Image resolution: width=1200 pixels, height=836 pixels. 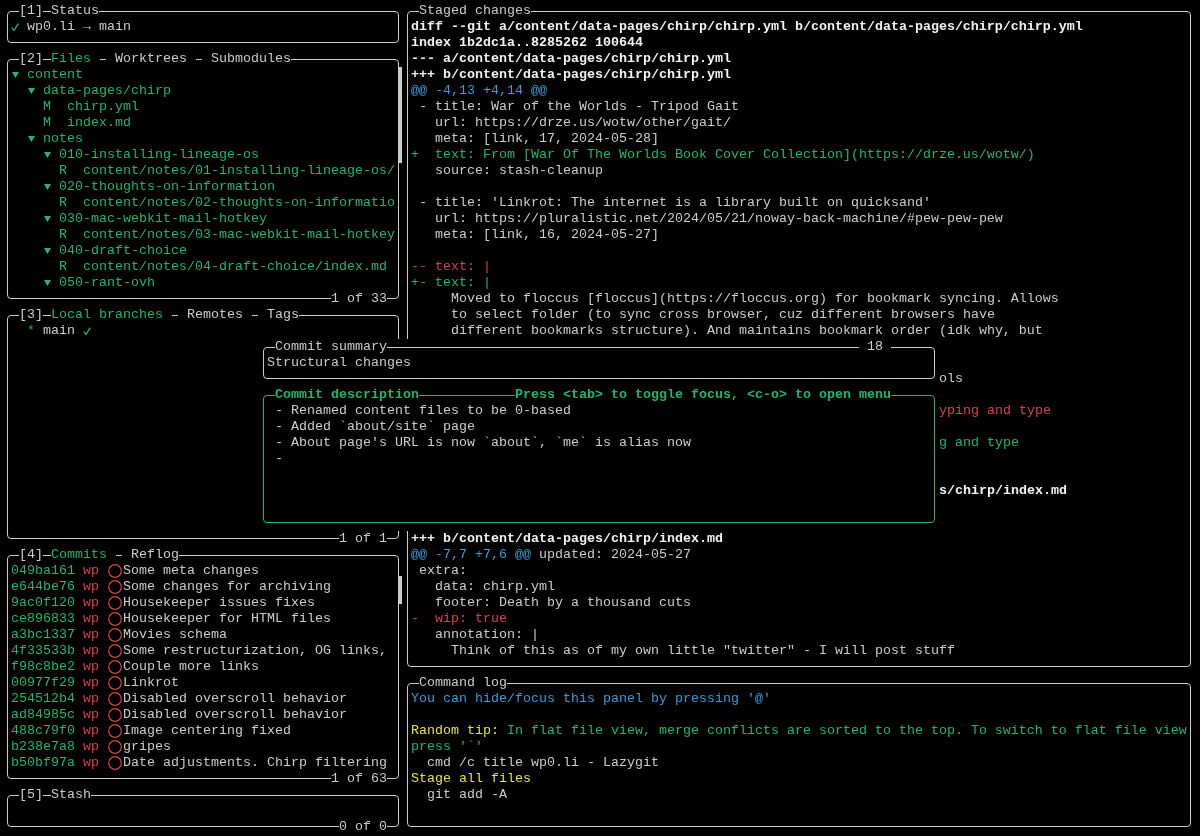 I want to click on commit-message: Housekeeper issues fixes, so click(x=219, y=603).